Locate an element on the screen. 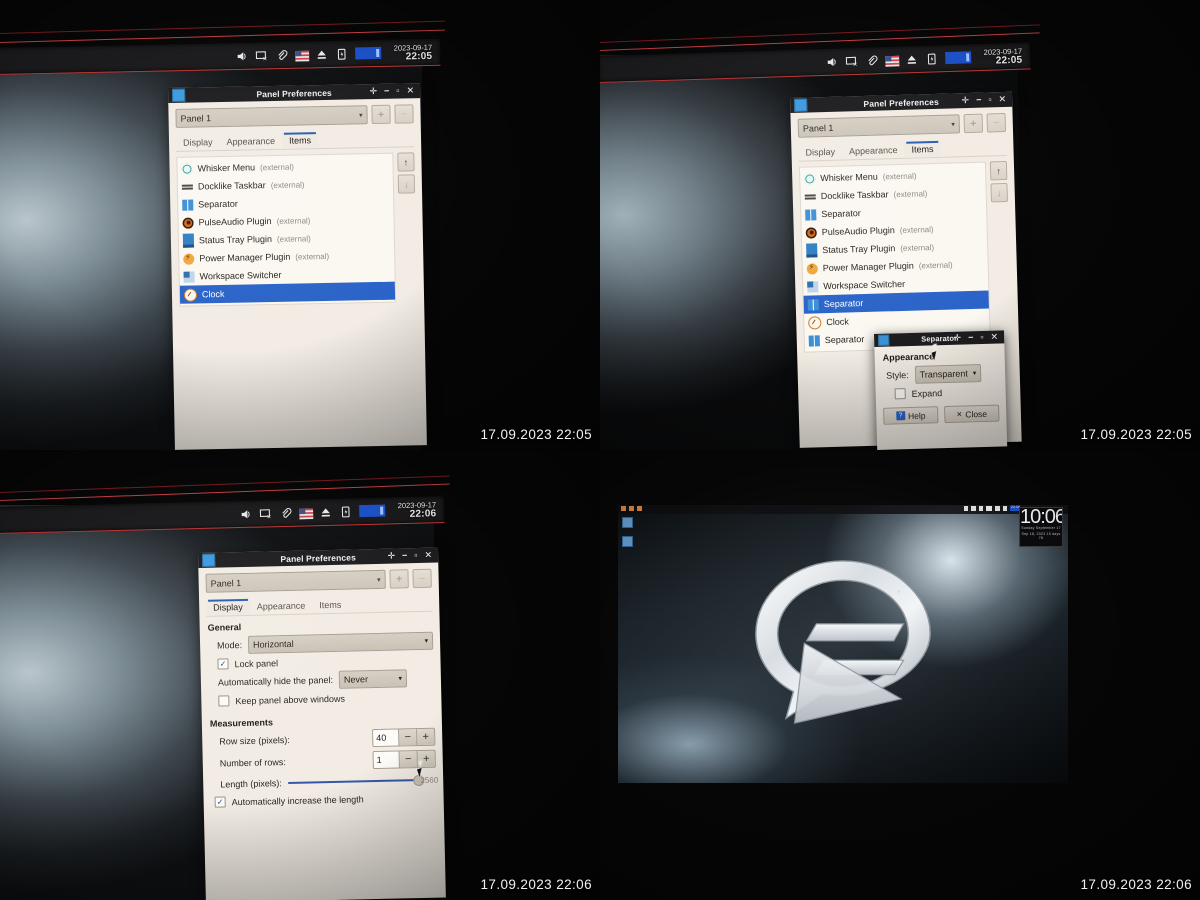 The height and width of the screenshot is (900, 1200). lock-panel-row: ✓ Lock panel is located at coordinates (325, 662).